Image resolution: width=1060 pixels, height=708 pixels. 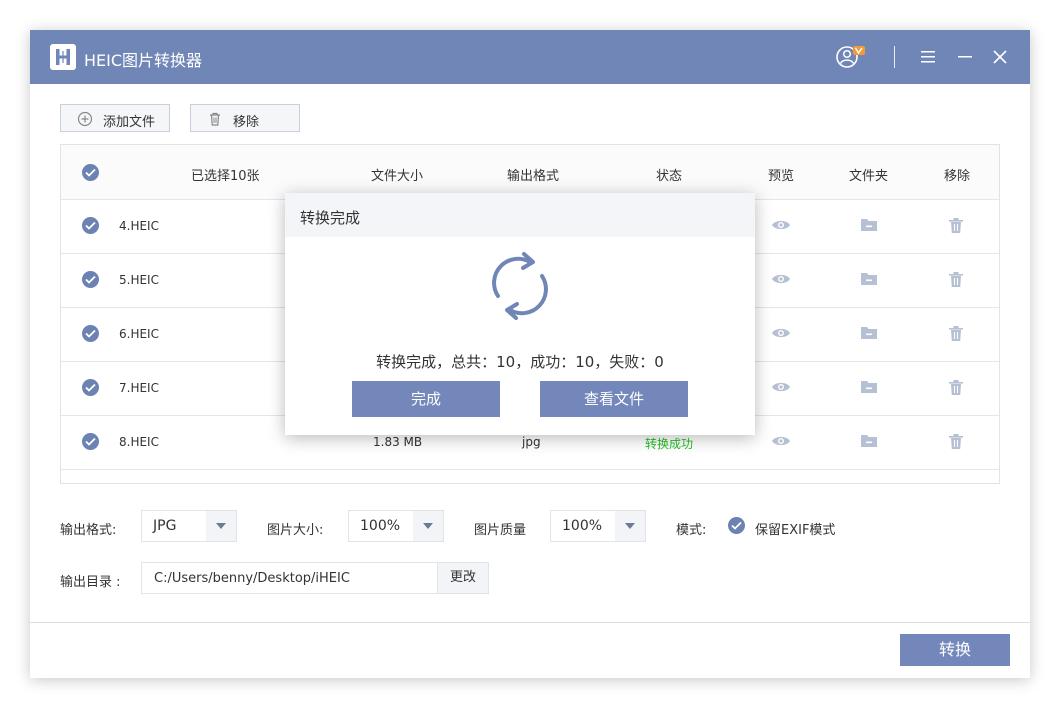 What do you see at coordinates (129, 122) in the screenshot?
I see `add-file-label: 添加文件` at bounding box center [129, 122].